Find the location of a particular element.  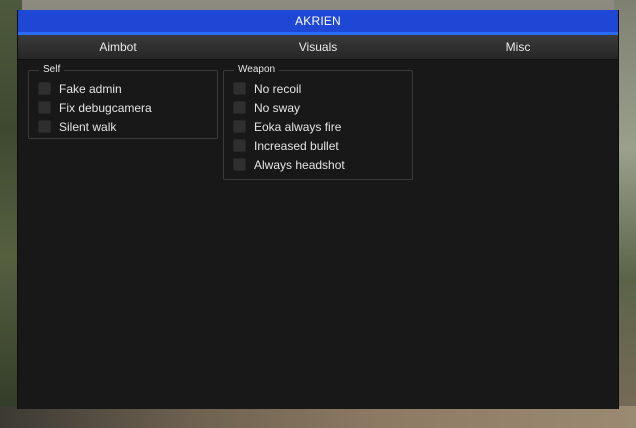

always-headshot-checkbox is located at coordinates (239, 164).